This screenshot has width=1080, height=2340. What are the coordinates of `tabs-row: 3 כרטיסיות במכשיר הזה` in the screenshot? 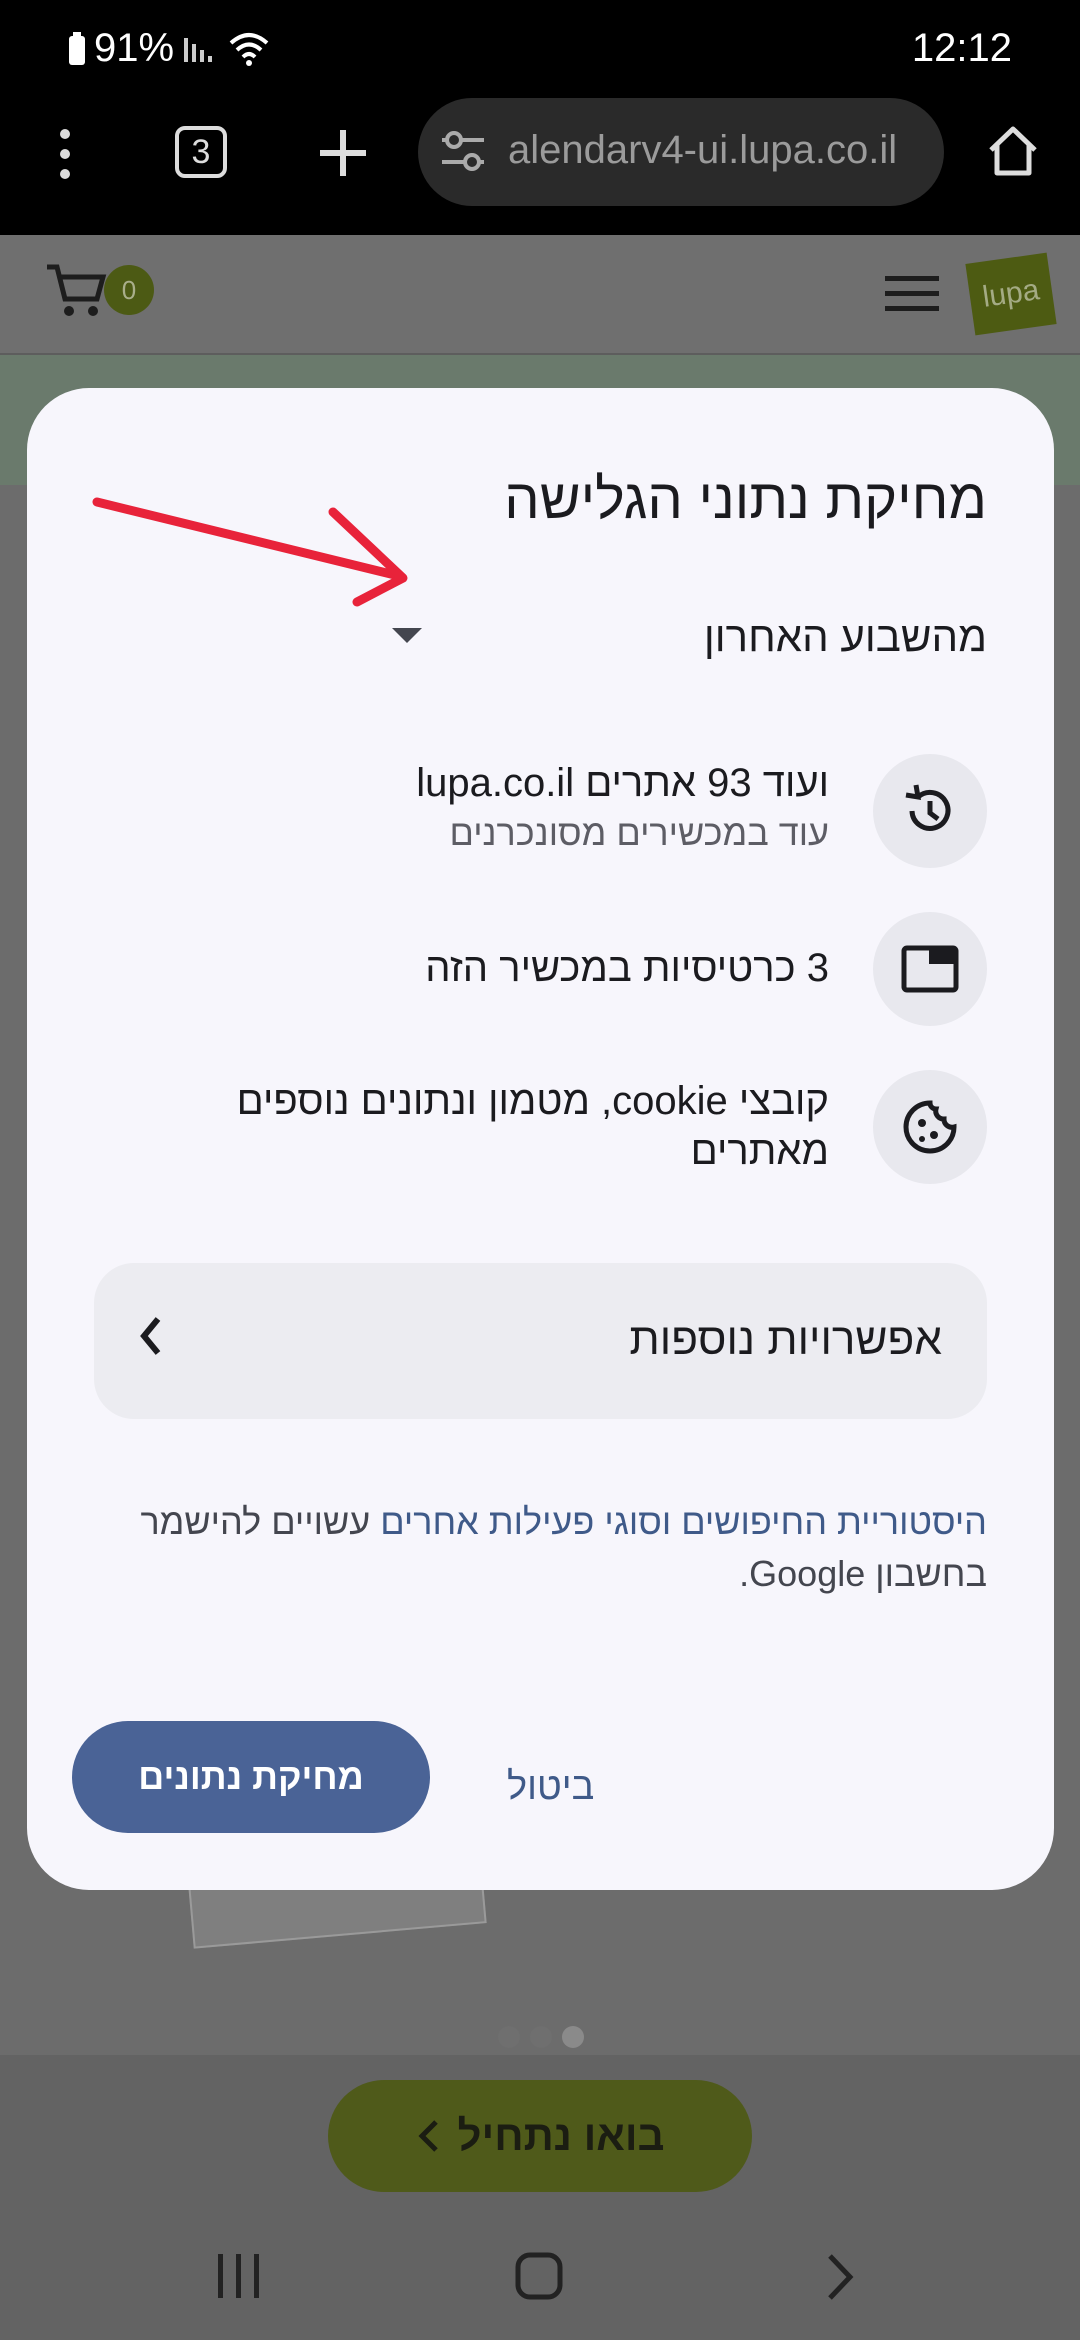 It's located at (627, 968).